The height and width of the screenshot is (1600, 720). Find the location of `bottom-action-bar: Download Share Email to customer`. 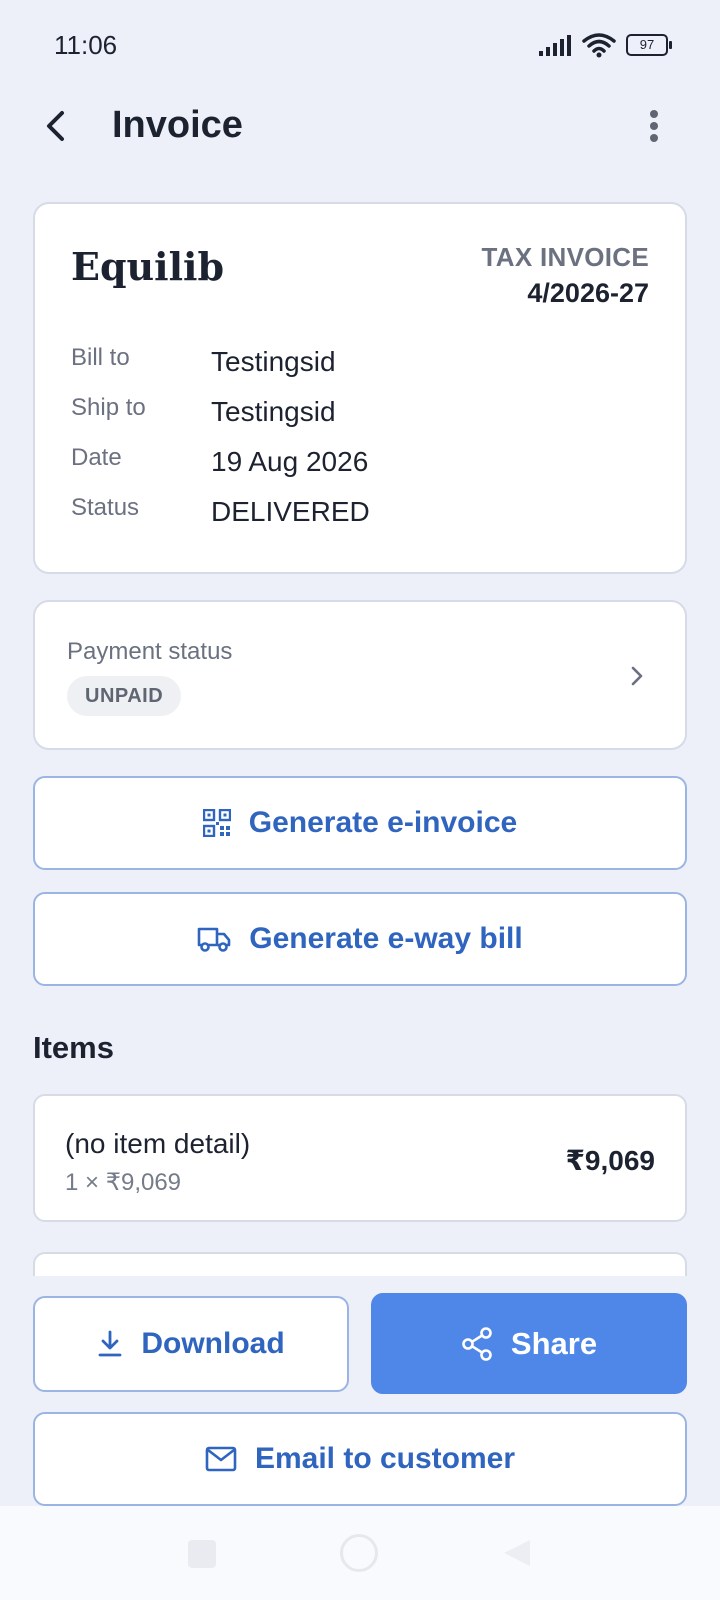

bottom-action-bar: Download Share Email to customer is located at coordinates (360, 1391).